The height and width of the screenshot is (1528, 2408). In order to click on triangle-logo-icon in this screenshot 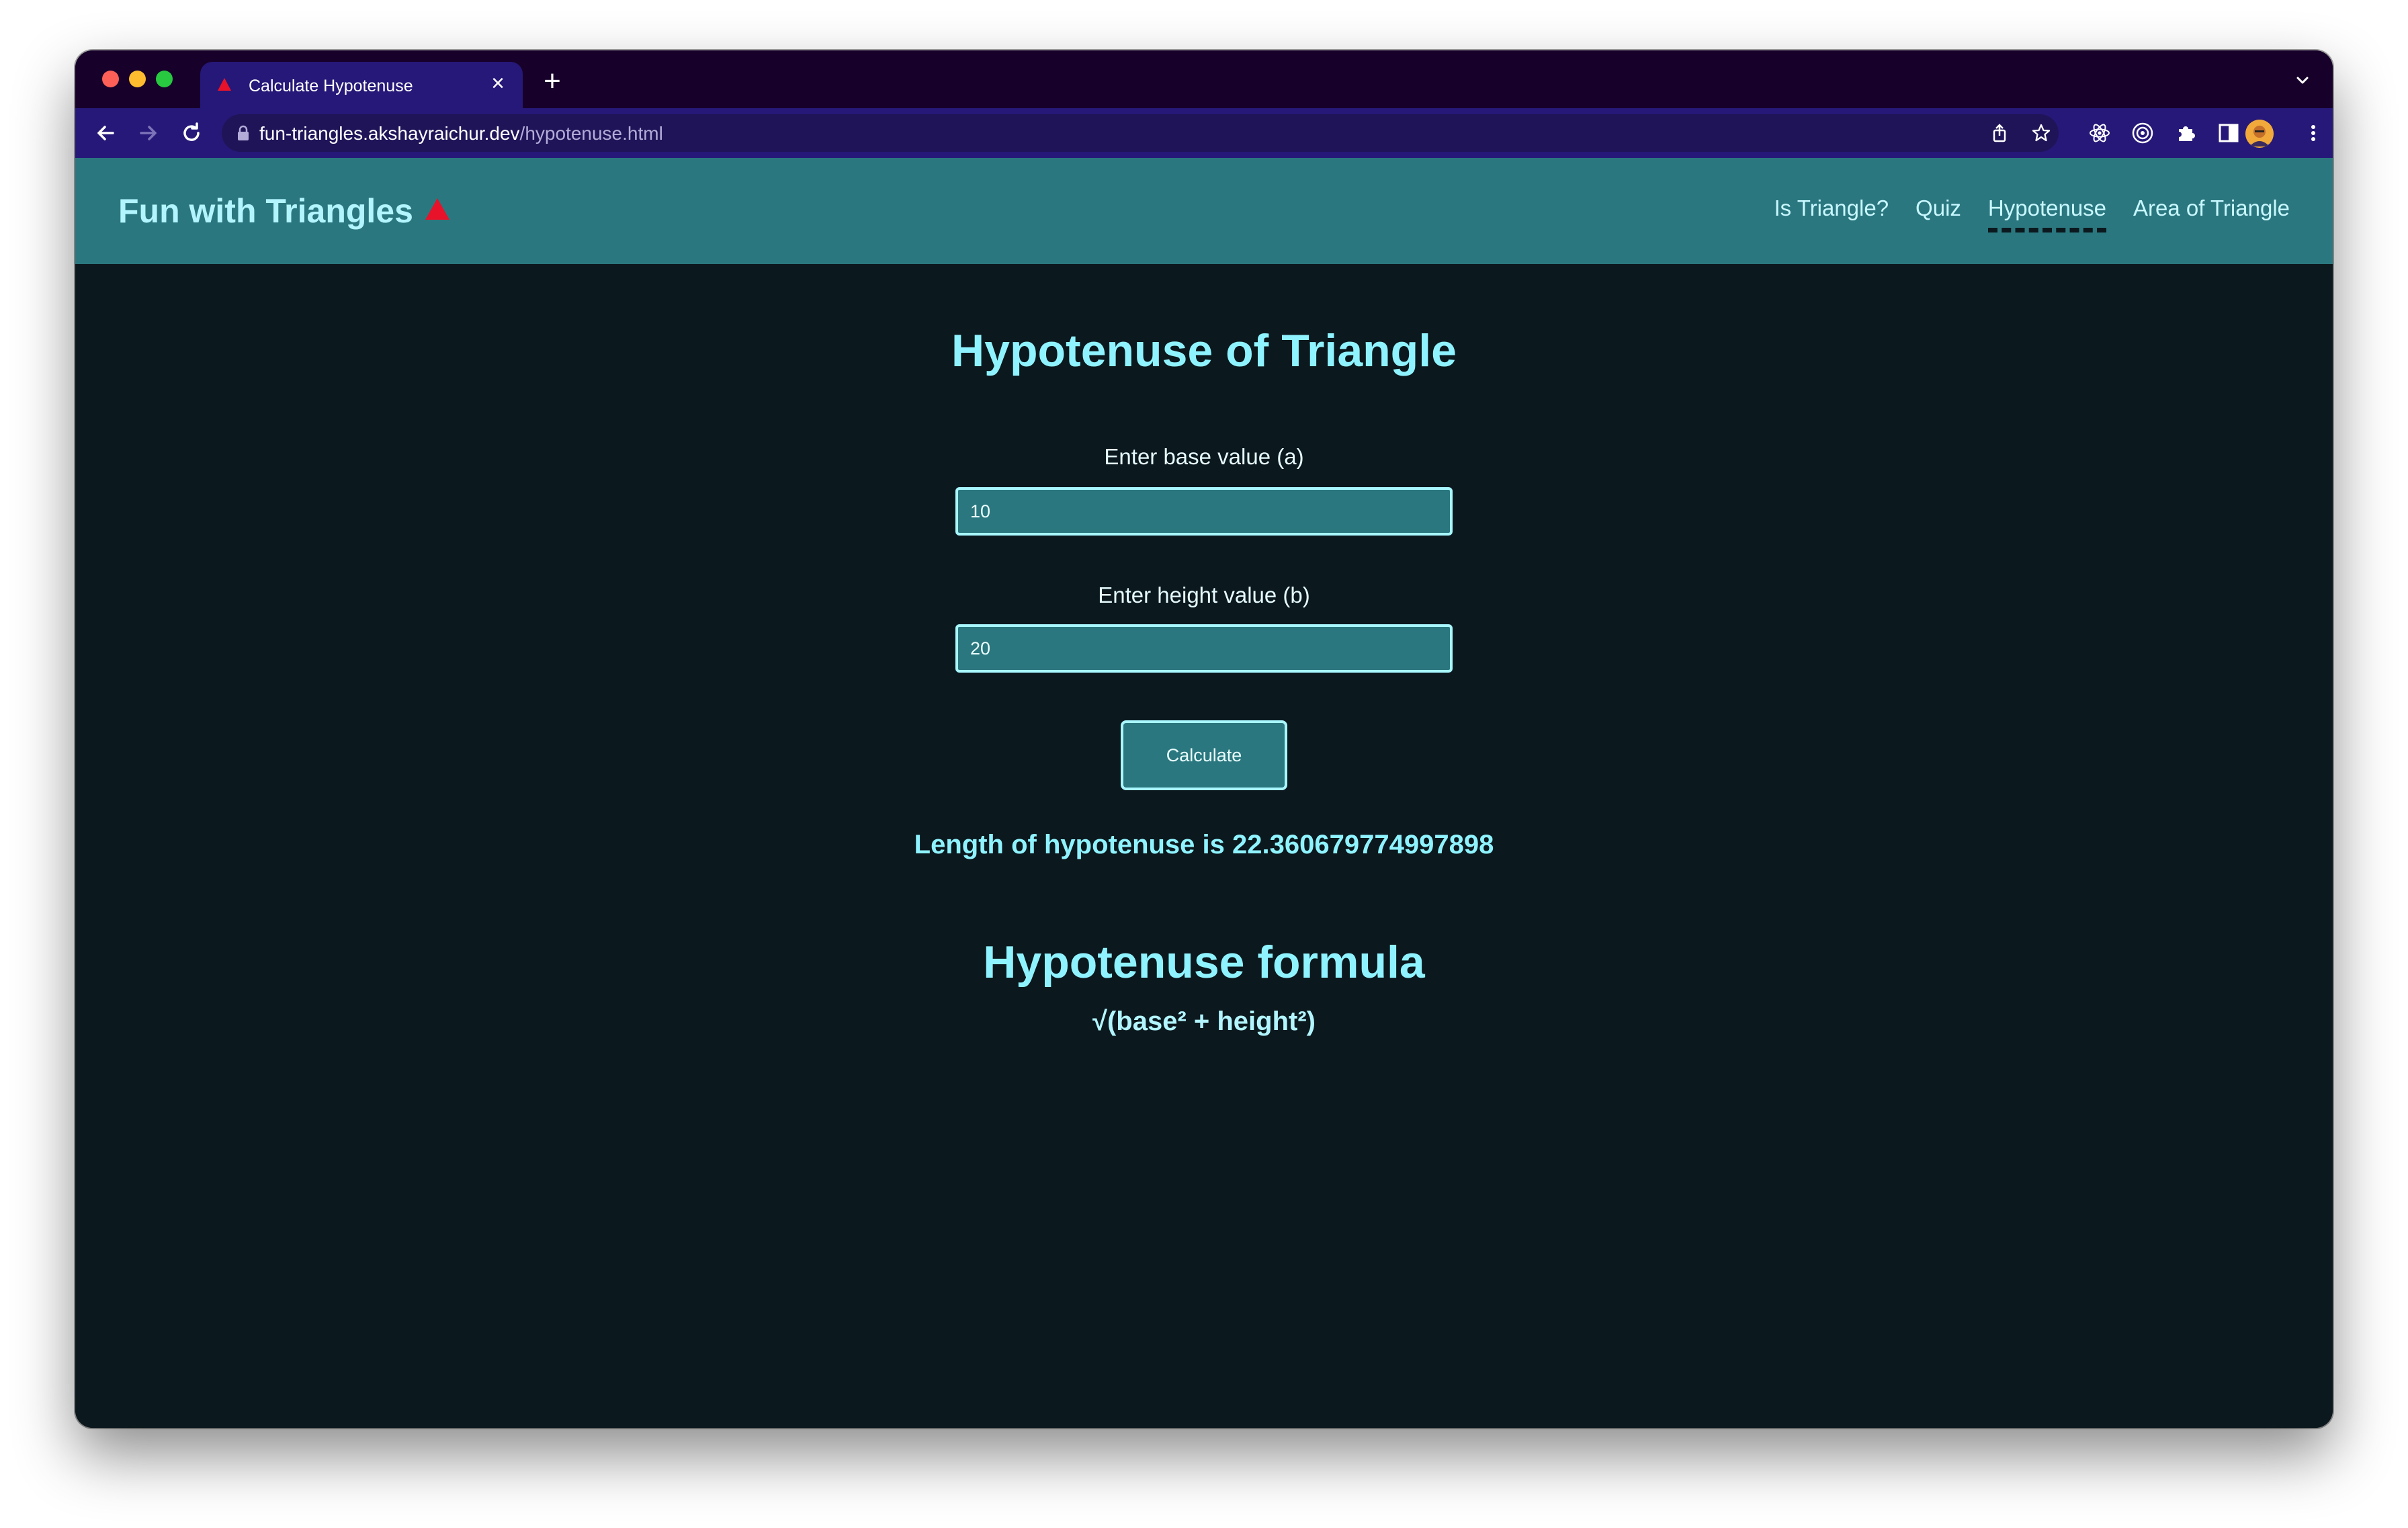, I will do `click(437, 209)`.